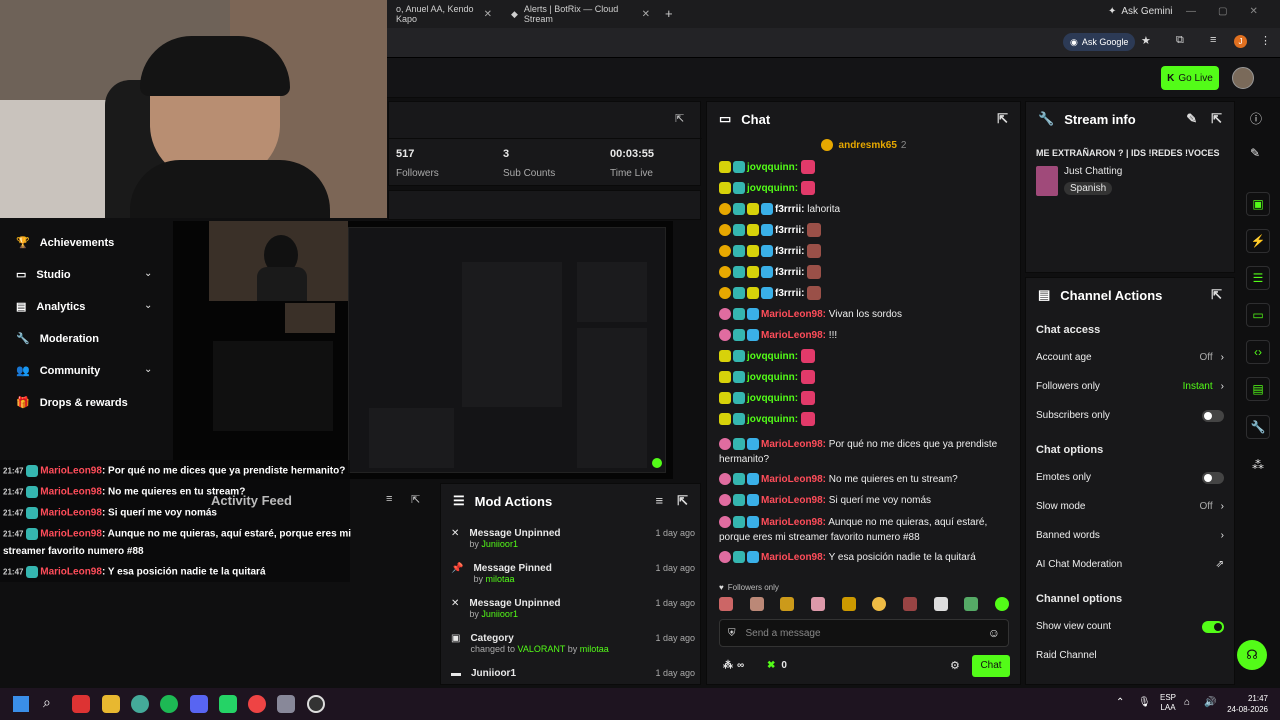 This screenshot has height=720, width=1280. Describe the element at coordinates (1213, 626) in the screenshot. I see `show-view-count-toggle` at that location.